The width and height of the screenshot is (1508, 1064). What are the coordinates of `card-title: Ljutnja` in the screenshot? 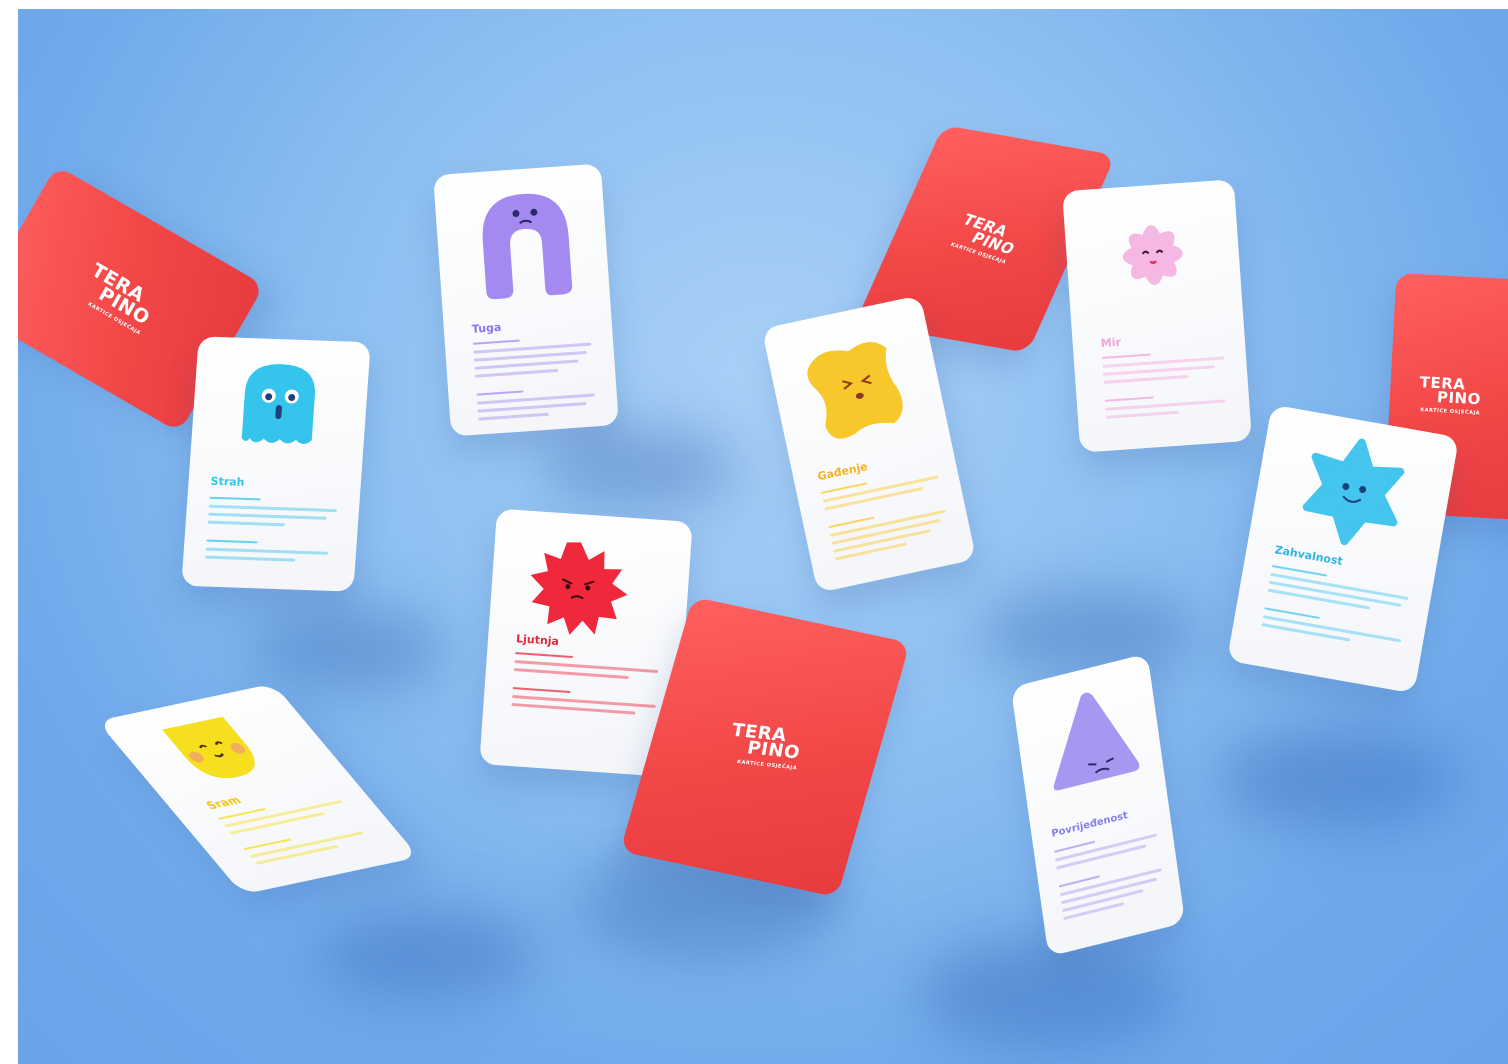 It's located at (537, 640).